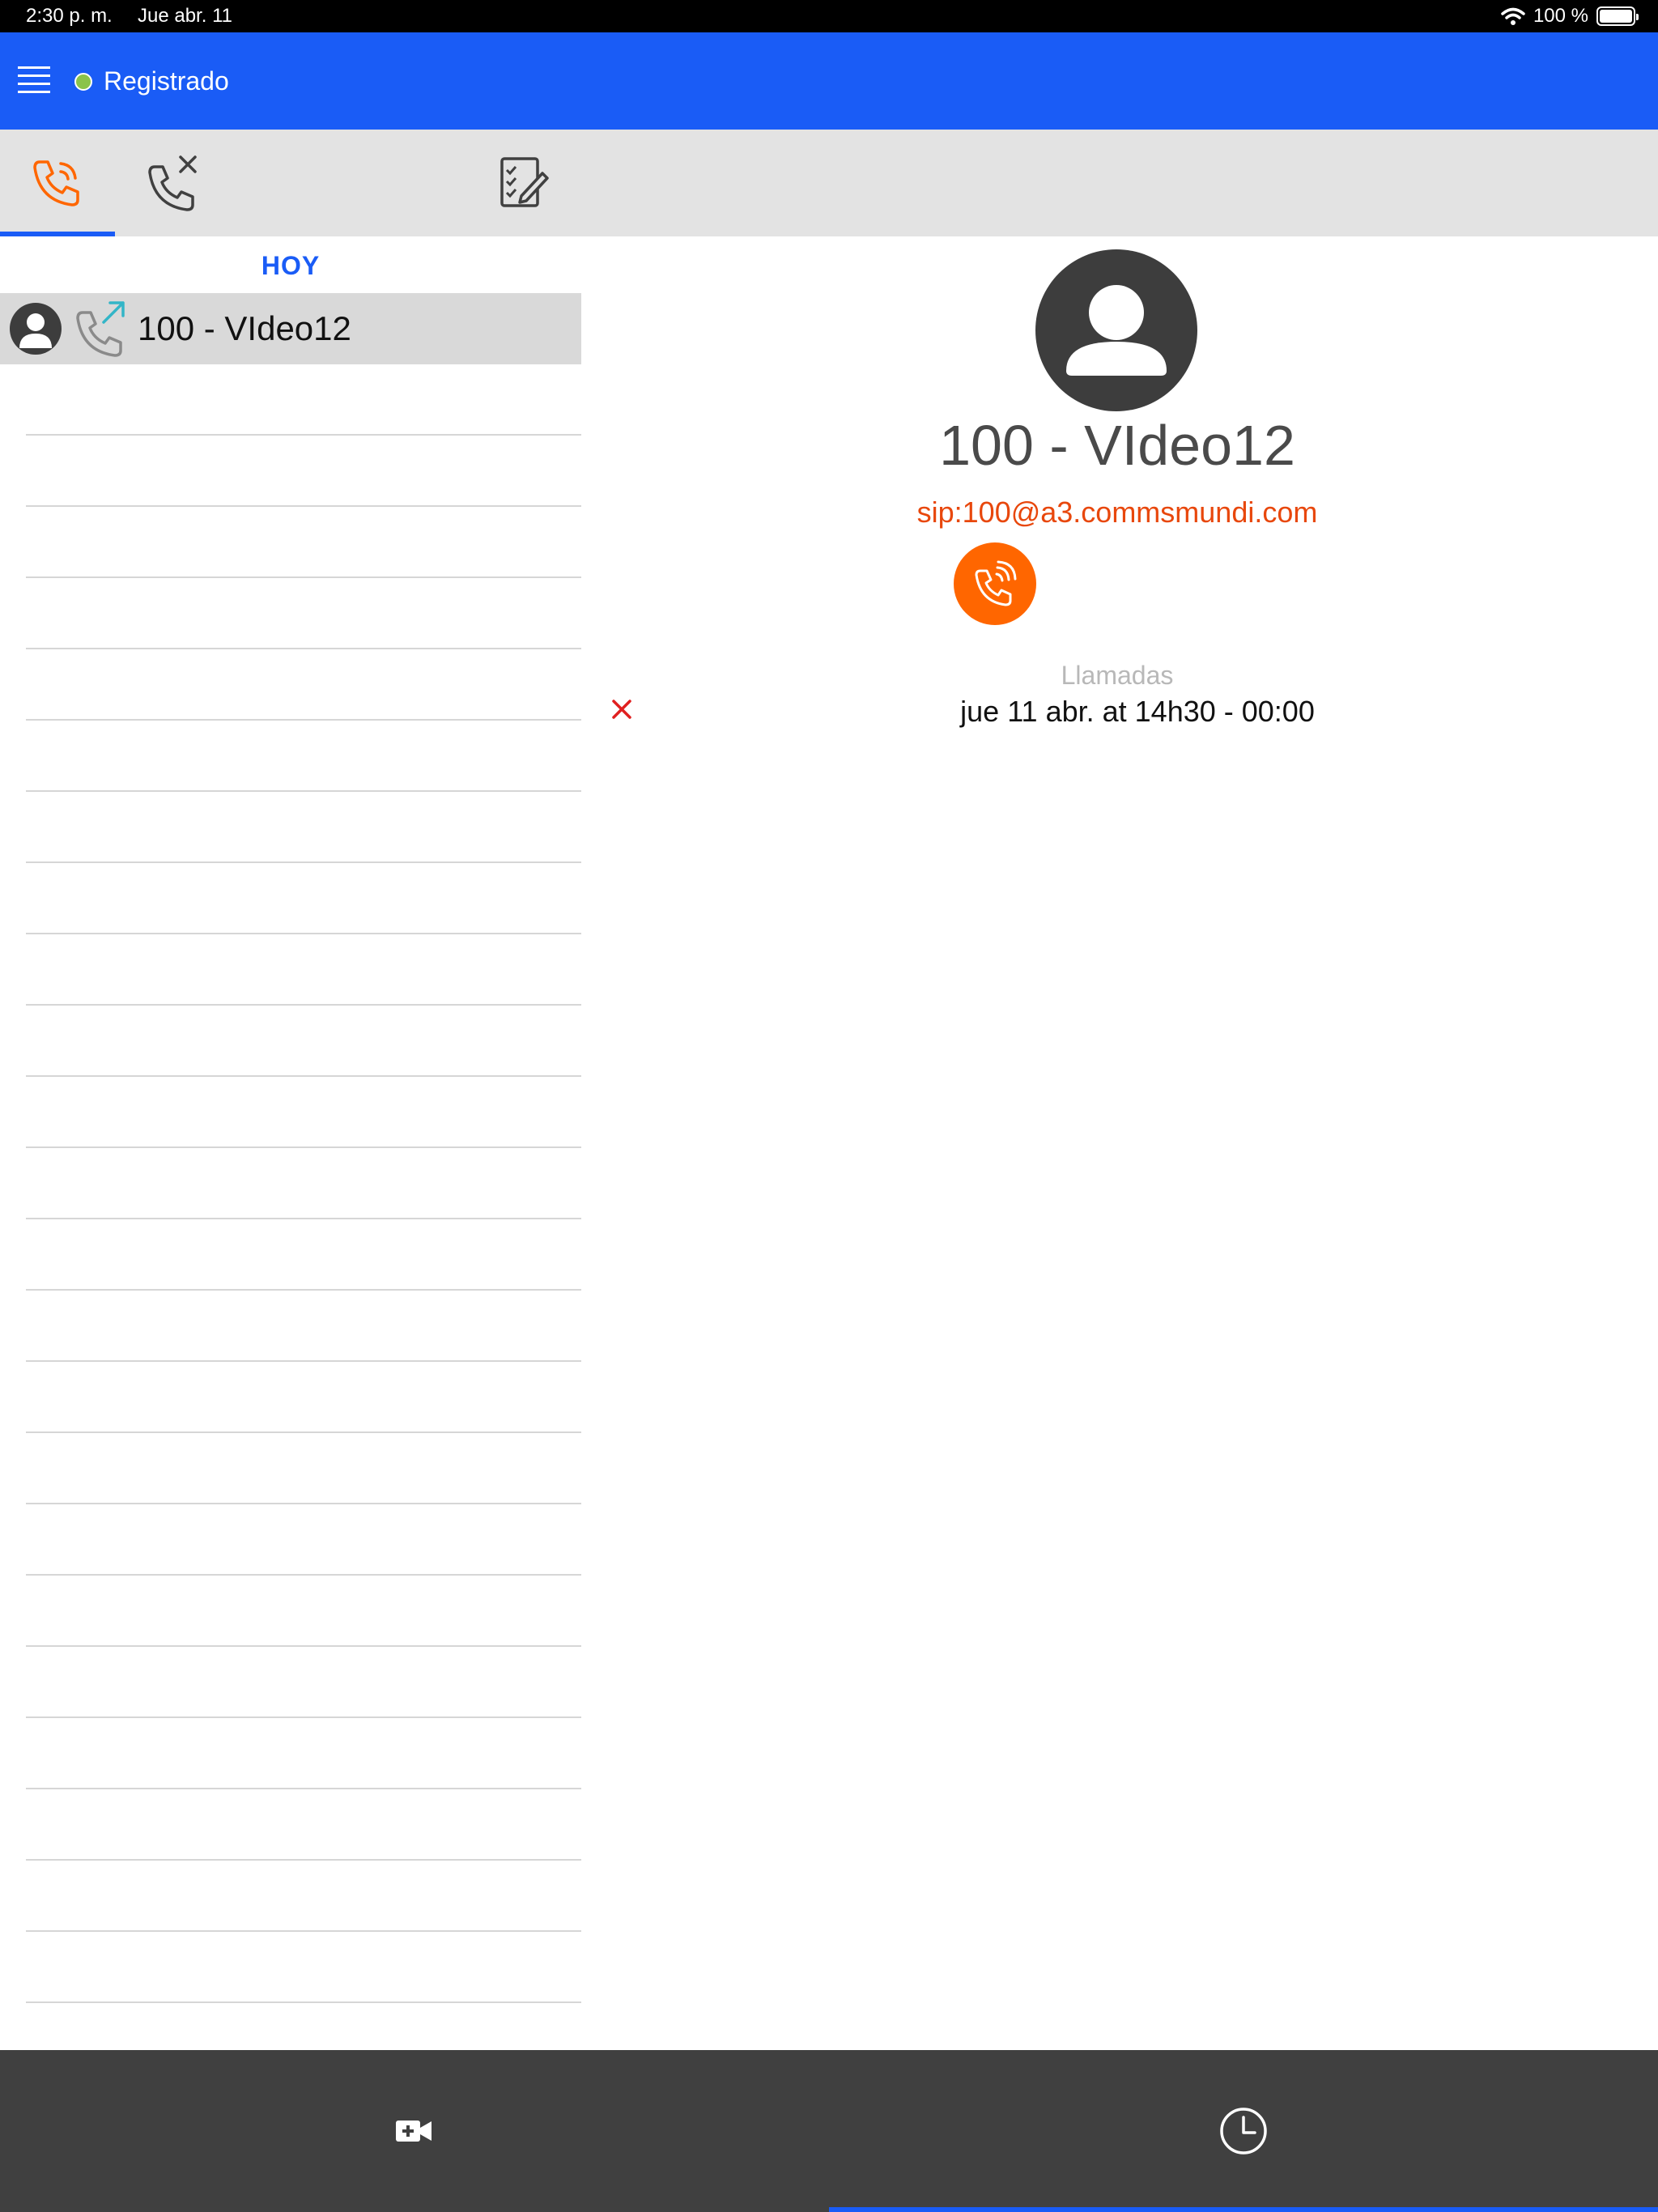 The height and width of the screenshot is (2212, 1658). What do you see at coordinates (1137, 711) in the screenshot?
I see `call-log-entry: jue 11 abr. at 14h30 - 00:00` at bounding box center [1137, 711].